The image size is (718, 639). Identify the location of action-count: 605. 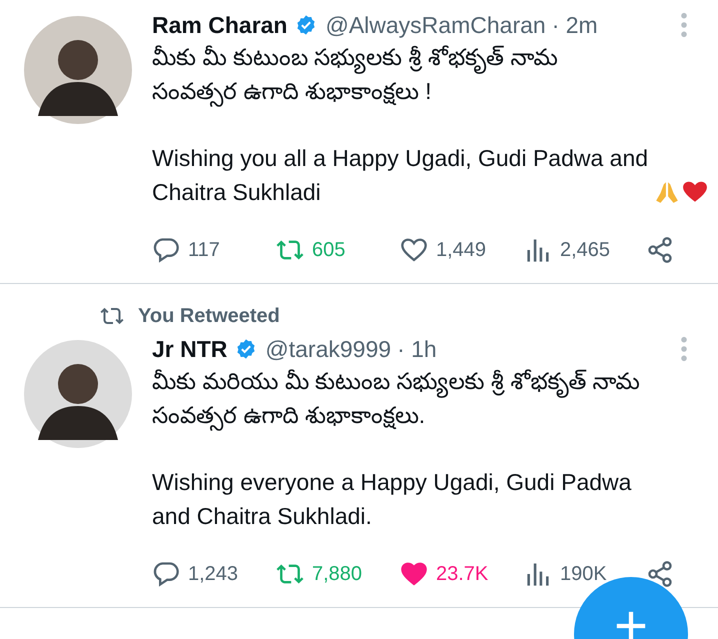
(329, 250).